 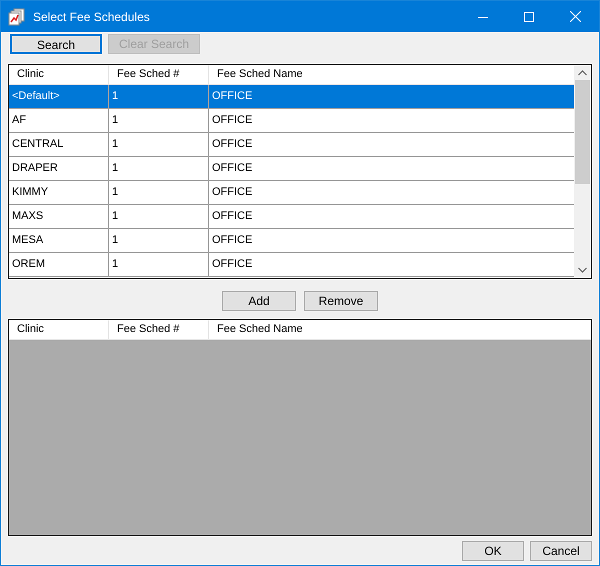 What do you see at coordinates (575, 16) in the screenshot?
I see `close-icon` at bounding box center [575, 16].